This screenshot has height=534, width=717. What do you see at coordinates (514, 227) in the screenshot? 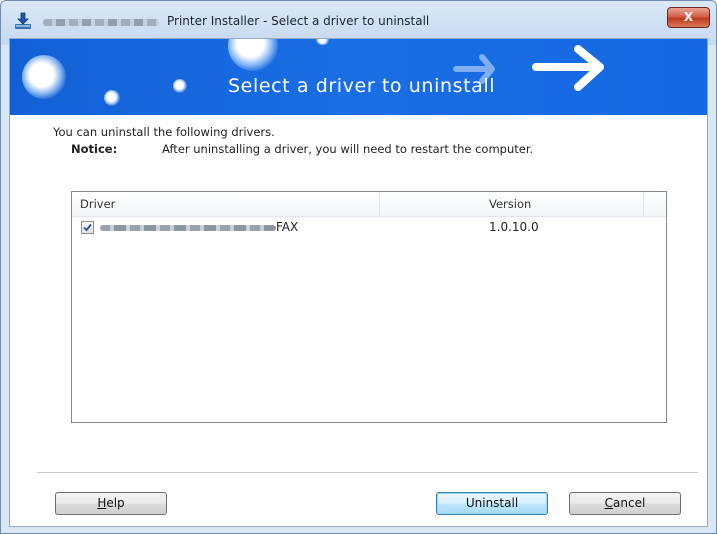
I see `driver-version: 1.0.10.0` at bounding box center [514, 227].